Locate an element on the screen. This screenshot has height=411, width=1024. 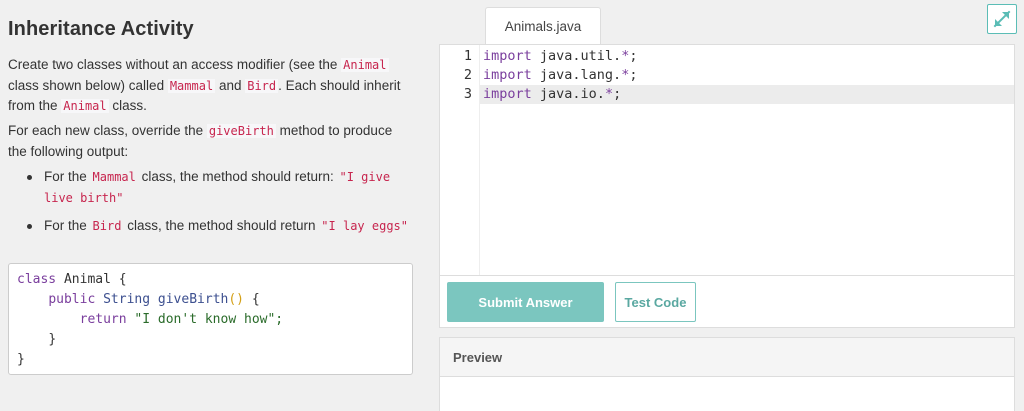
inline-code-givebirth: giveBirth is located at coordinates (241, 131).